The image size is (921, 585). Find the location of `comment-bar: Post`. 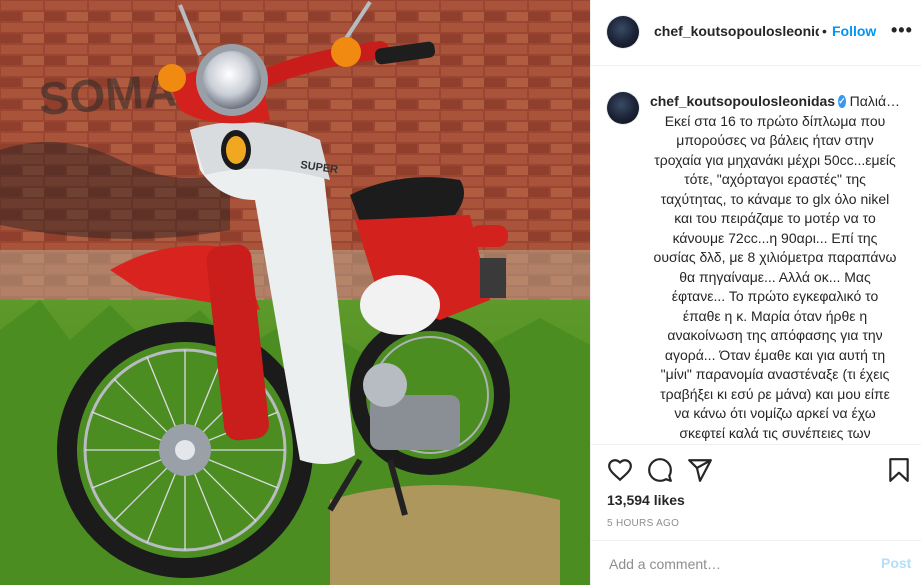

comment-bar: Post is located at coordinates (756, 562).